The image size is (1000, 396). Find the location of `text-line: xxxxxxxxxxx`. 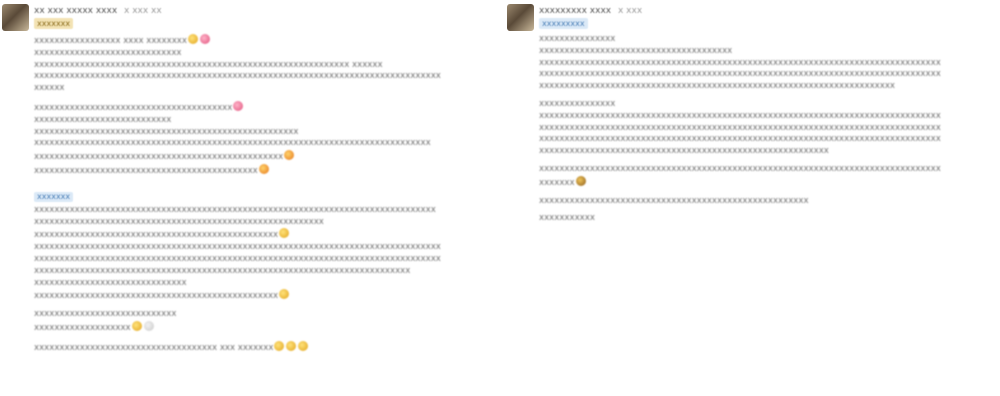

text-line: xxxxxxxxxxx is located at coordinates (567, 218).